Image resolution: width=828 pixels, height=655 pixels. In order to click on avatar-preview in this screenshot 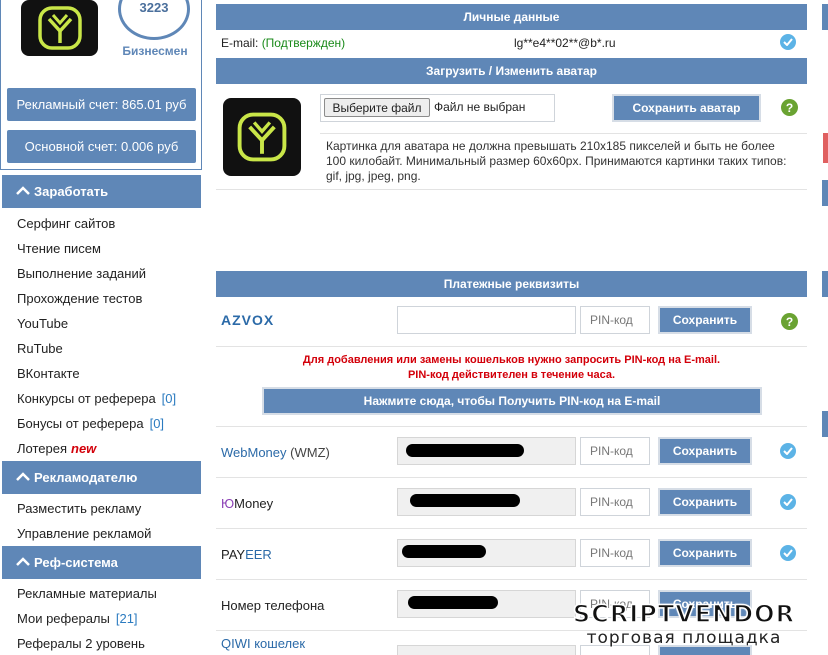, I will do `click(262, 137)`.